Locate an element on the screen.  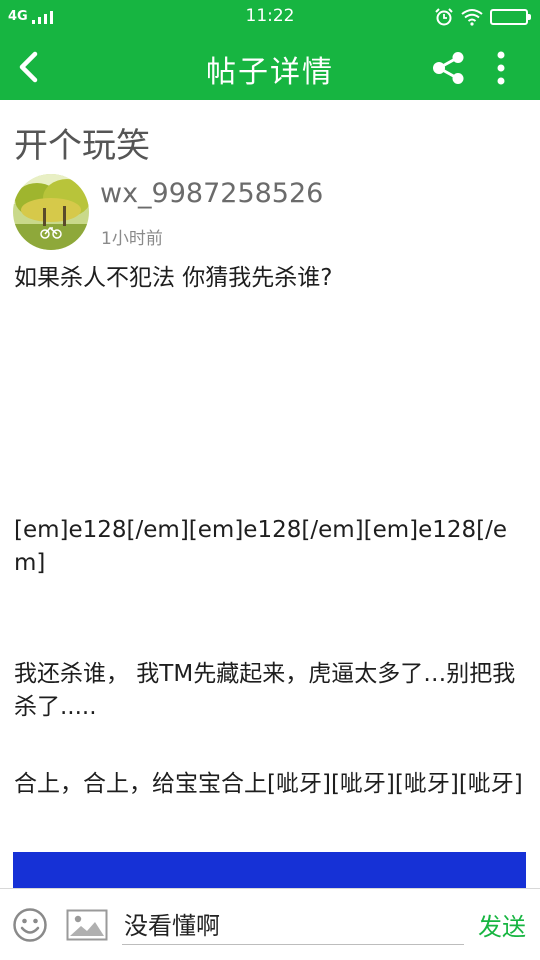
avatar is located at coordinates (51, 212).